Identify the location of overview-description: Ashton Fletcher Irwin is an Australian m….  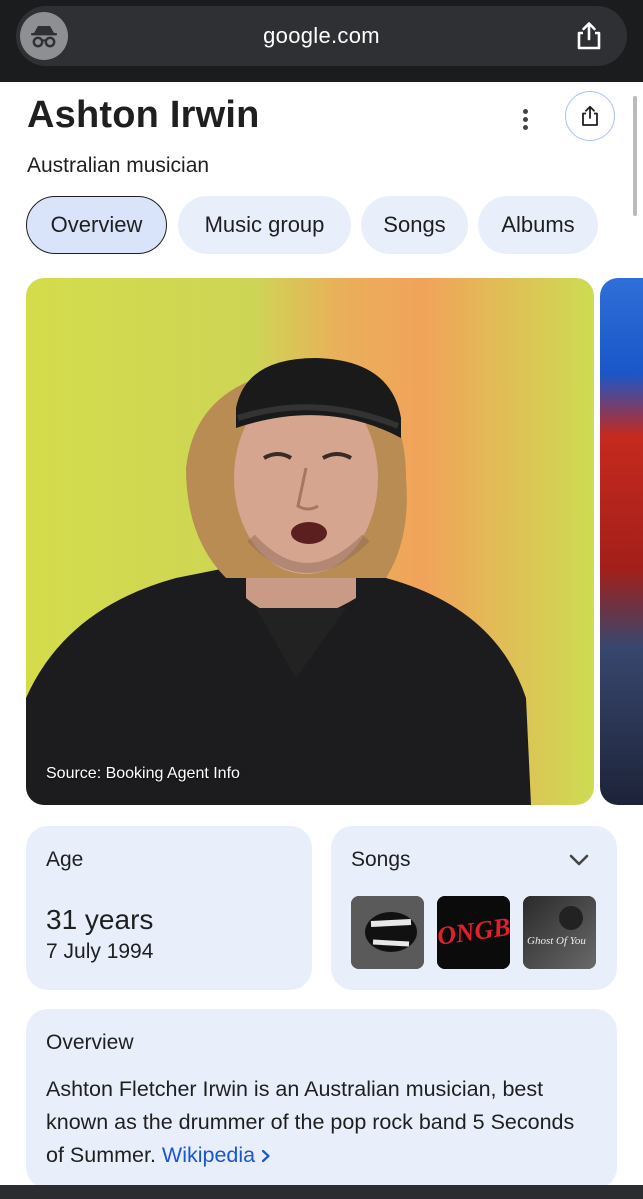
(310, 1122).